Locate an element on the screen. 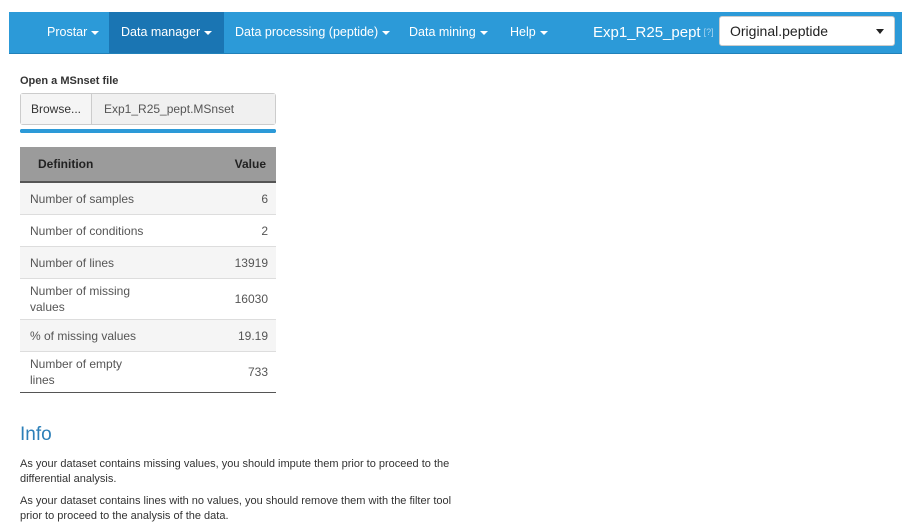 This screenshot has height=527, width=902. nav-menu-label: Prostar is located at coordinates (67, 32).